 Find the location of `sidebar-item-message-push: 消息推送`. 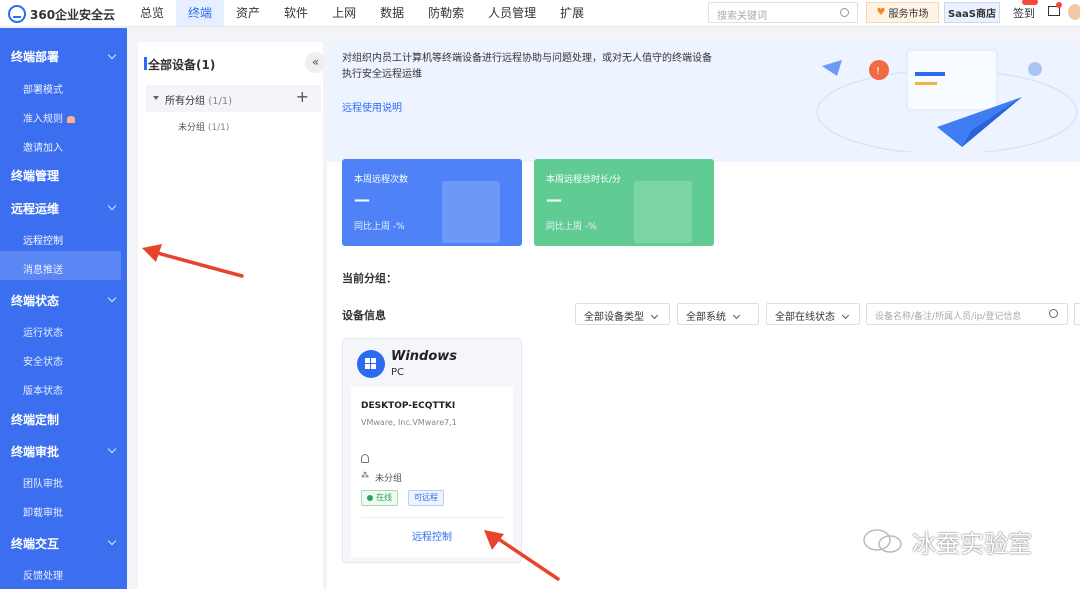

sidebar-item-message-push: 消息推送 is located at coordinates (43, 268).